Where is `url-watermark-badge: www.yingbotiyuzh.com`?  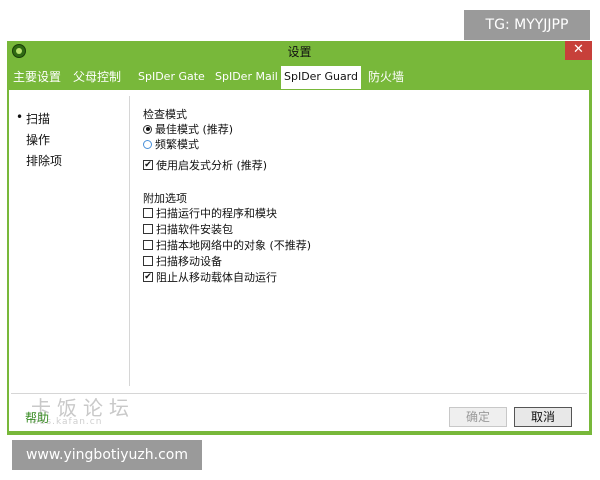 url-watermark-badge: www.yingbotiyuzh.com is located at coordinates (107, 455).